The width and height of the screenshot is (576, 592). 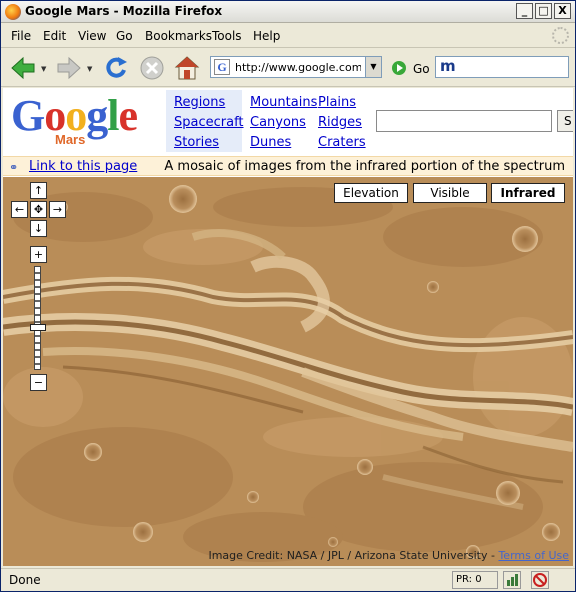 I want to click on site-favicon: G, so click(x=222, y=67).